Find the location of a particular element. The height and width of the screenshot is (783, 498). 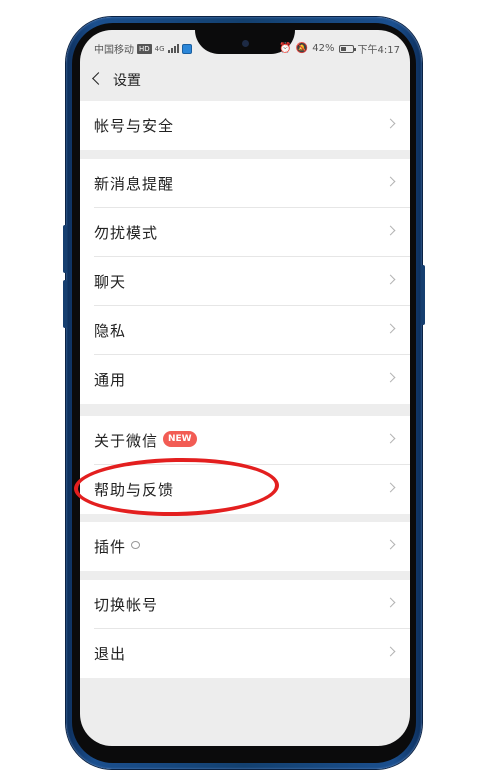

settings-item-switch-account: 切换帐号 is located at coordinates (245, 604).